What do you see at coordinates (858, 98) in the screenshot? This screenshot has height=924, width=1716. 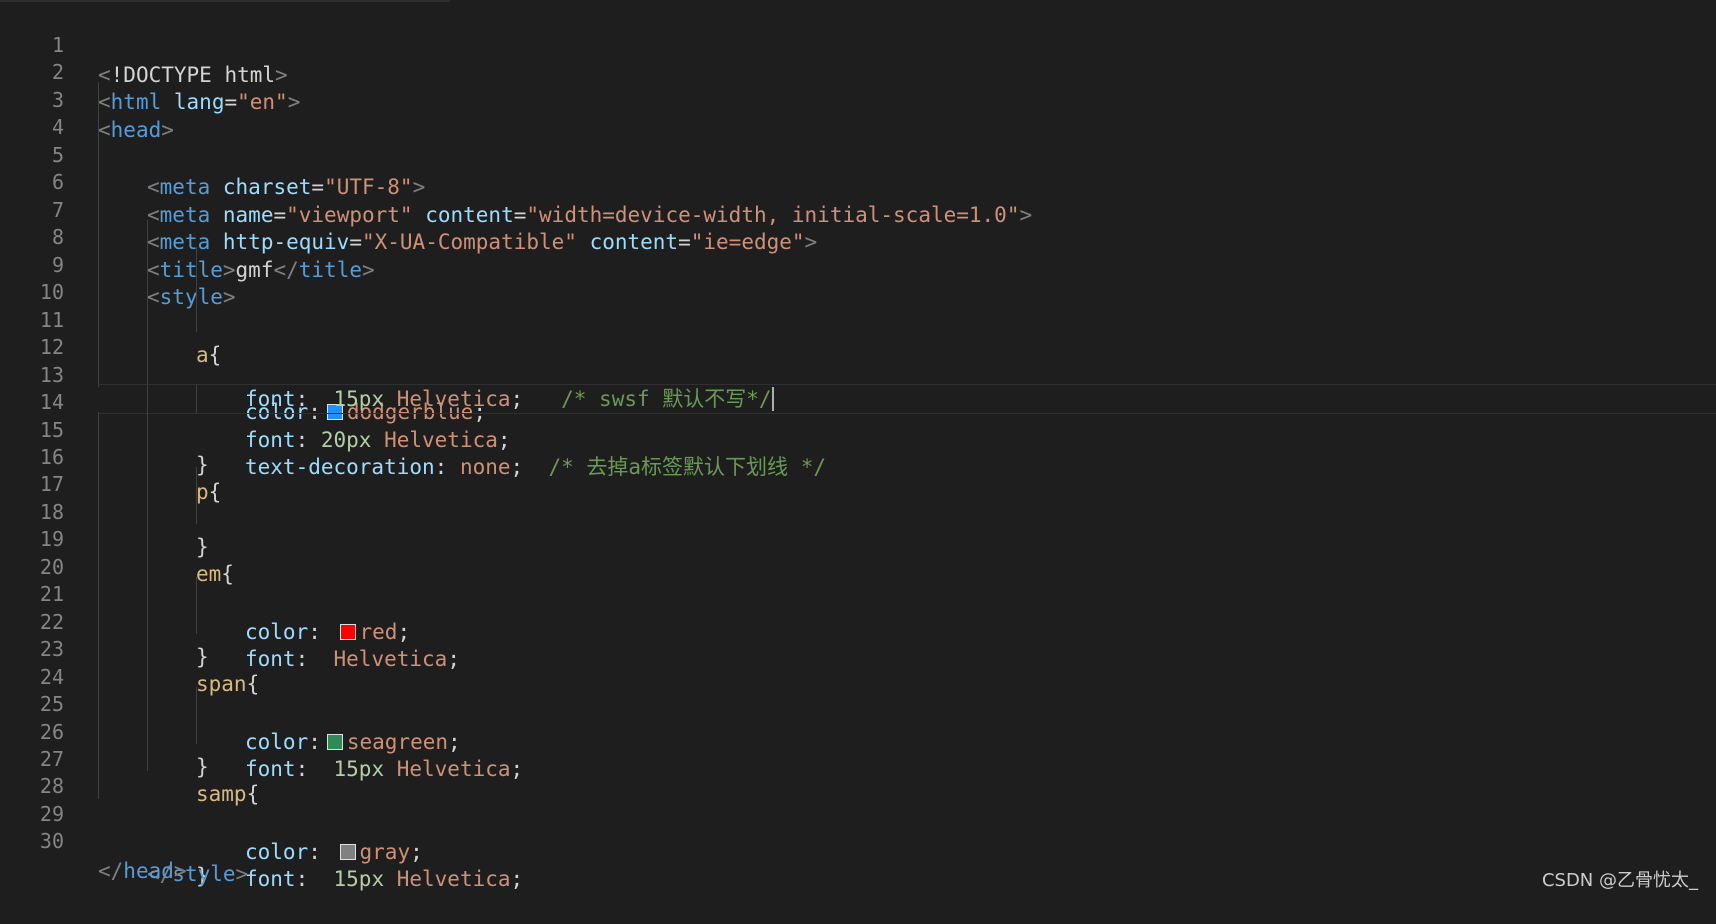 I see `code-line: 3 <head>` at bounding box center [858, 98].